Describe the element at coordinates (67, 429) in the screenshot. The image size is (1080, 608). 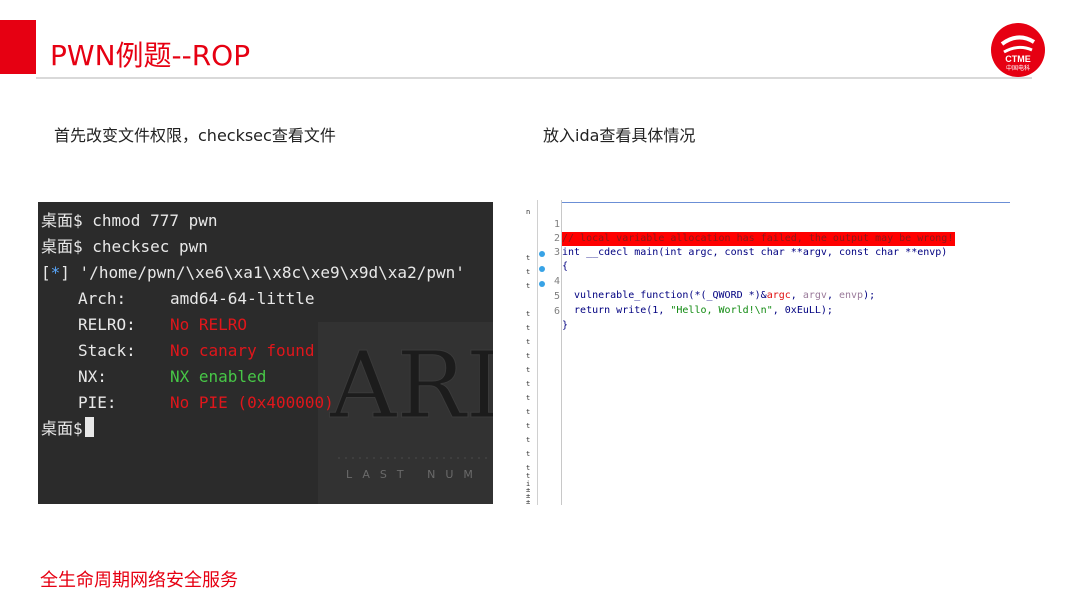
I see `terminal-prompt-line: 桌面$` at that location.